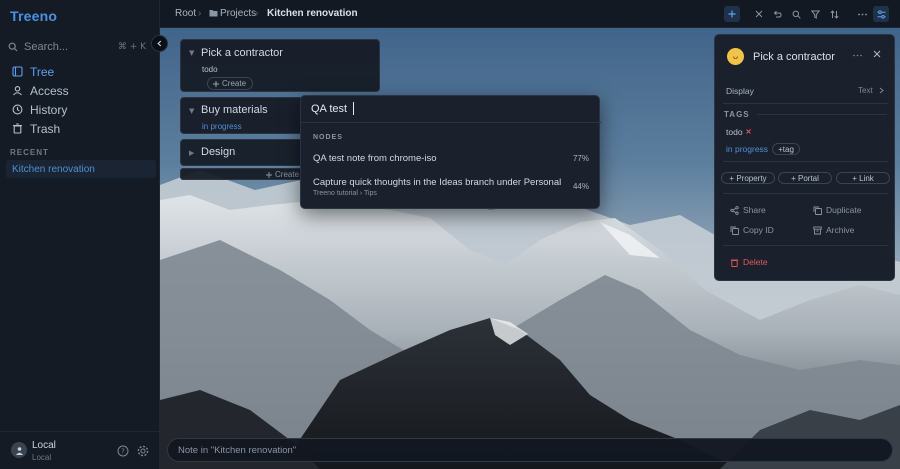 This screenshot has height=469, width=900. Describe the element at coordinates (33, 16) in the screenshot. I see `app-logo: Treeno` at that location.